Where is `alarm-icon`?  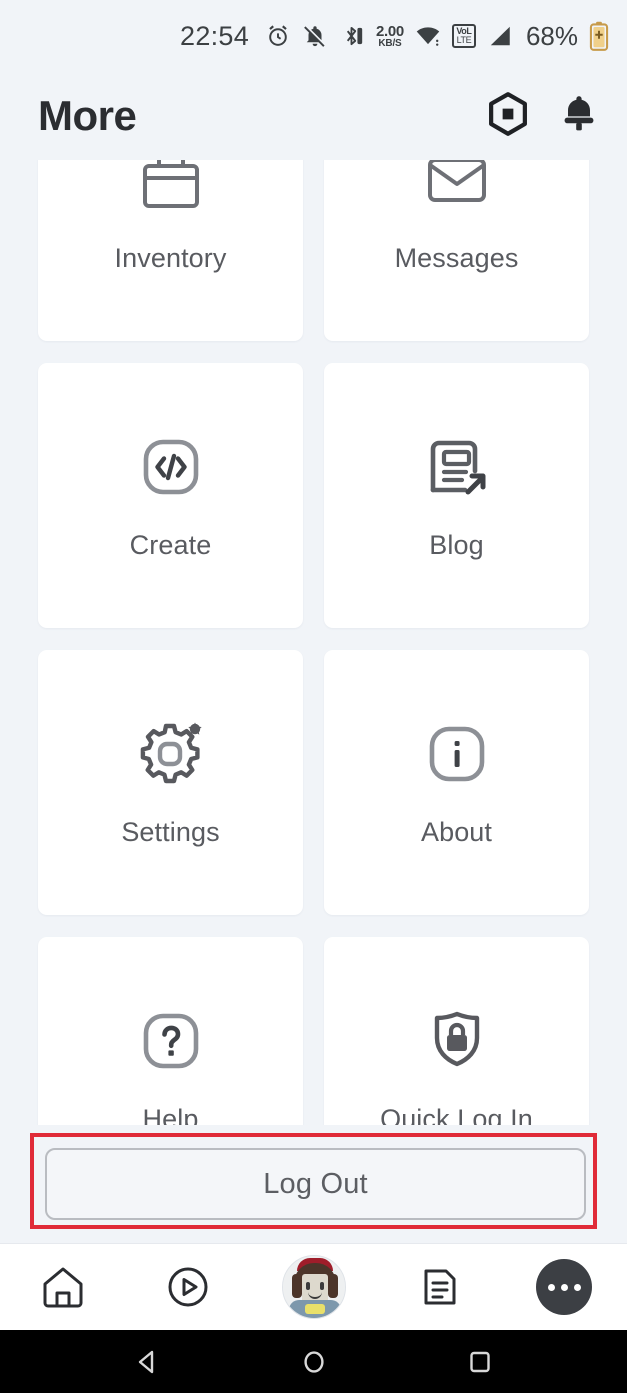 alarm-icon is located at coordinates (278, 36).